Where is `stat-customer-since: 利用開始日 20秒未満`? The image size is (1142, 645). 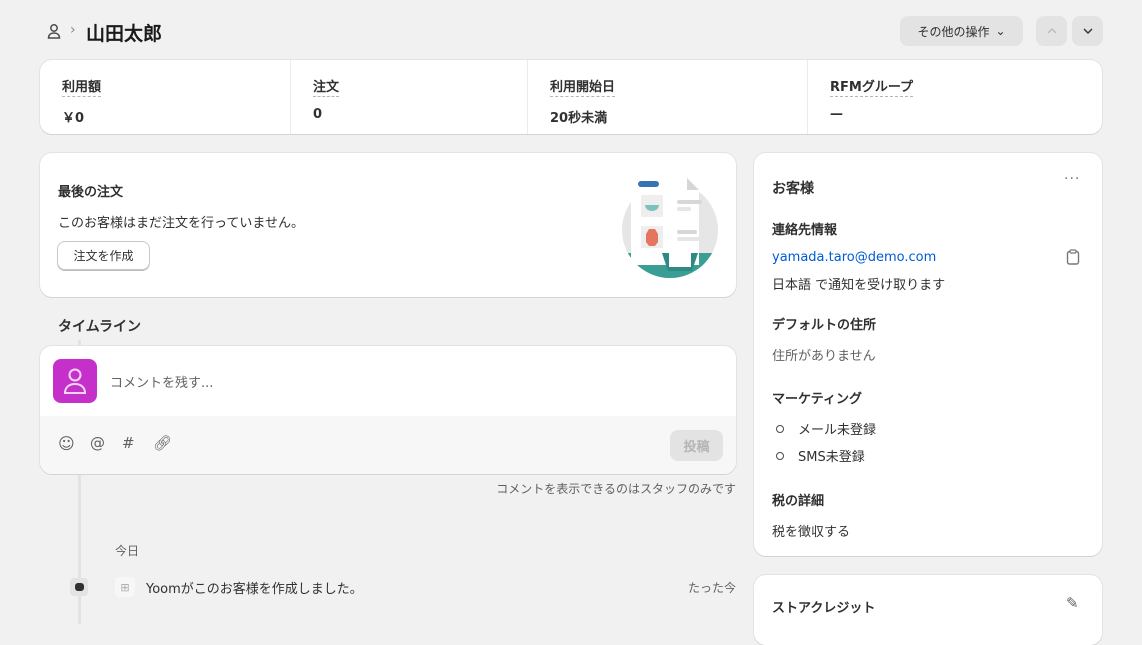 stat-customer-since: 利用開始日 20秒未満 is located at coordinates (668, 97).